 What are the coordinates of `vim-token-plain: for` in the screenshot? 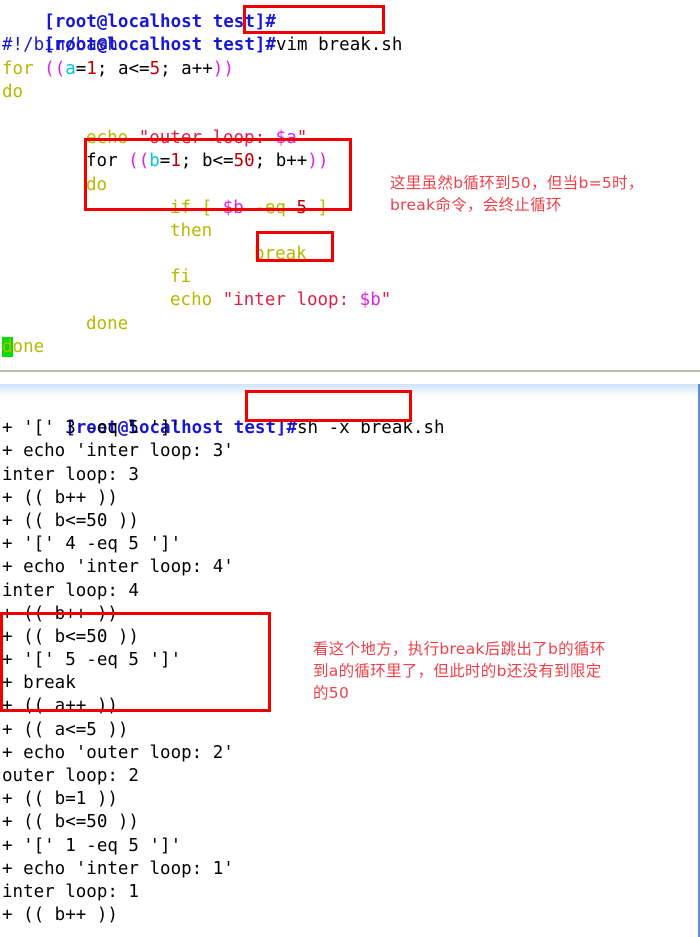 It's located at (107, 161).